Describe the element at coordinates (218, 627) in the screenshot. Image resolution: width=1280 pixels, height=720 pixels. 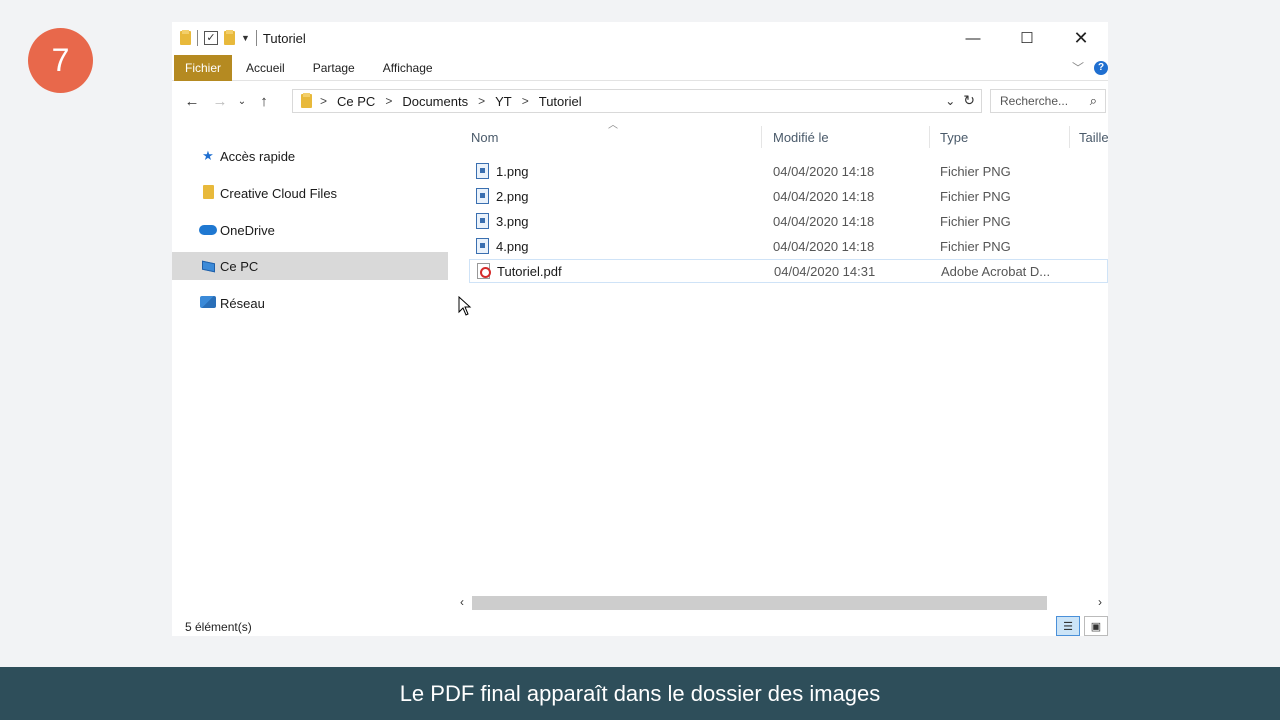
I see `item-count: 5 élément(s)` at that location.